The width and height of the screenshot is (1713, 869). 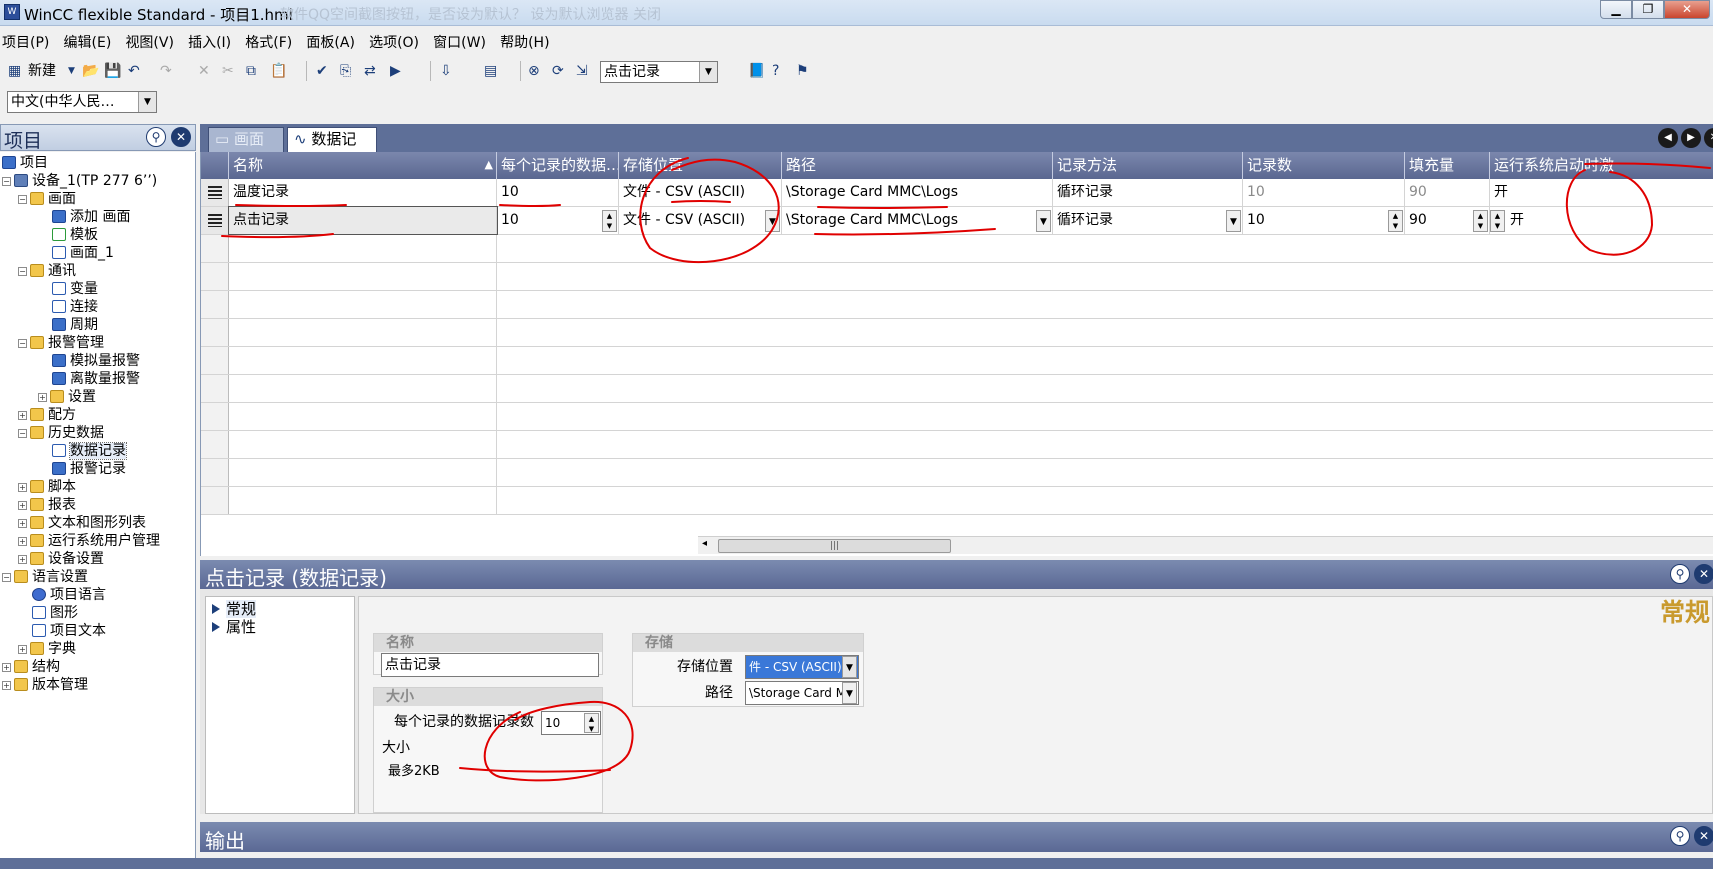 I want to click on column-header-fill: 填充量, so click(x=1447, y=165).